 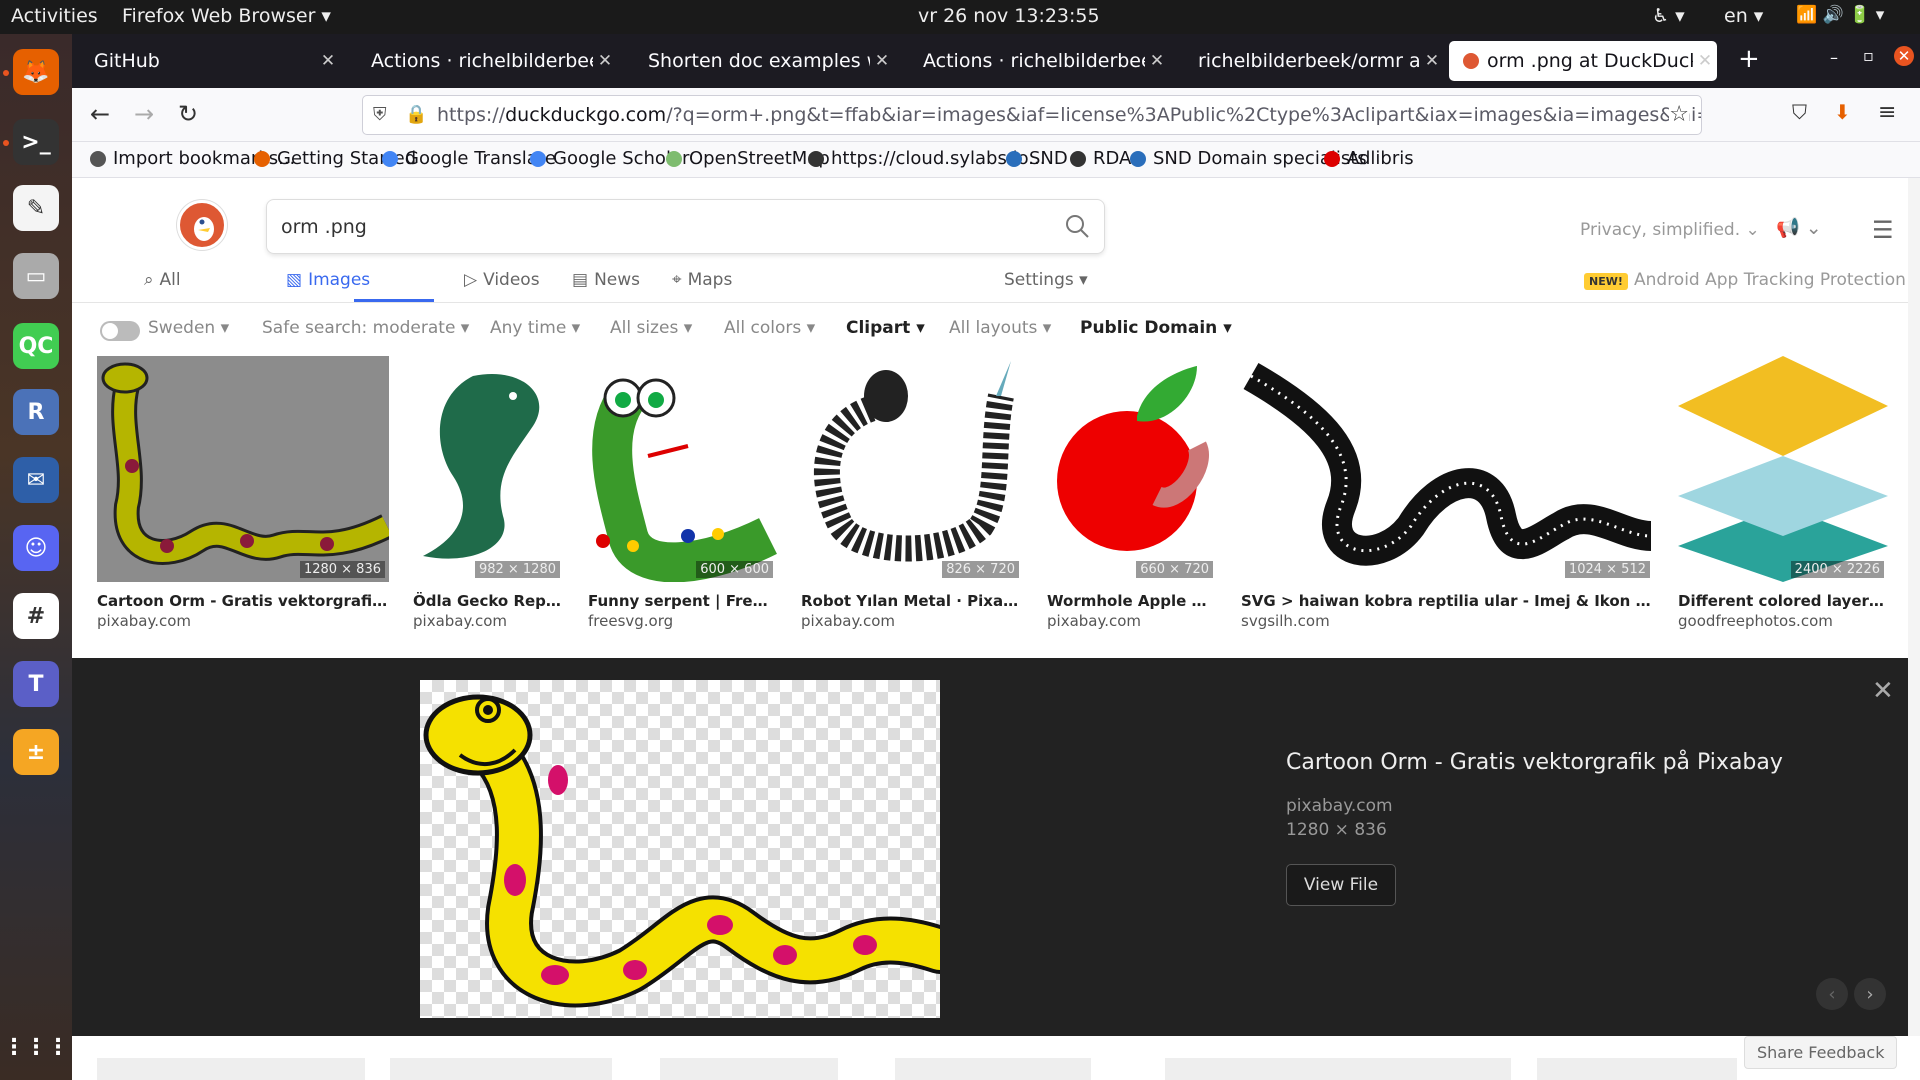 I want to click on app-menu: Firefox Web Browser ▾, so click(x=226, y=16).